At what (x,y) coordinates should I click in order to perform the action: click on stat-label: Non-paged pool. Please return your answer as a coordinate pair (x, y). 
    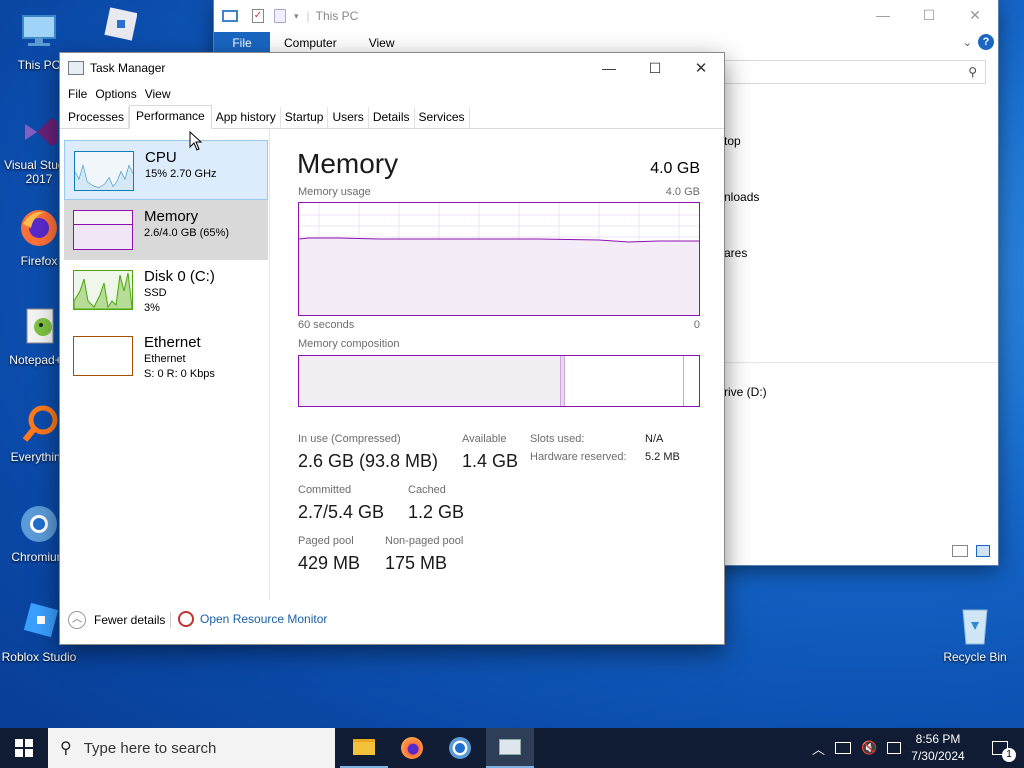
    Looking at the image, I should click on (424, 541).